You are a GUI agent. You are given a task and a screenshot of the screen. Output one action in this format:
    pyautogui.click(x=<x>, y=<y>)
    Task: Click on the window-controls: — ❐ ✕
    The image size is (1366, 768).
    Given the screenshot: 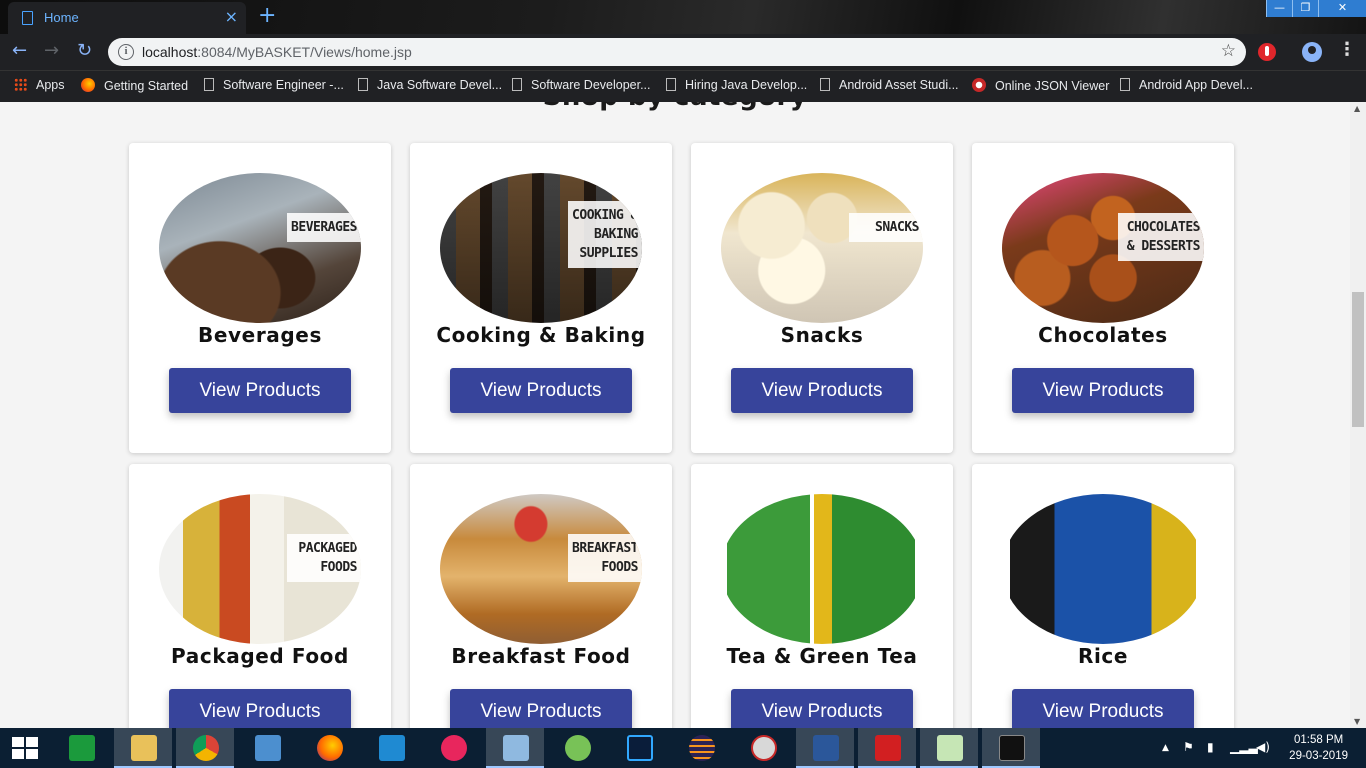 What is the action you would take?
    pyautogui.click(x=1316, y=8)
    